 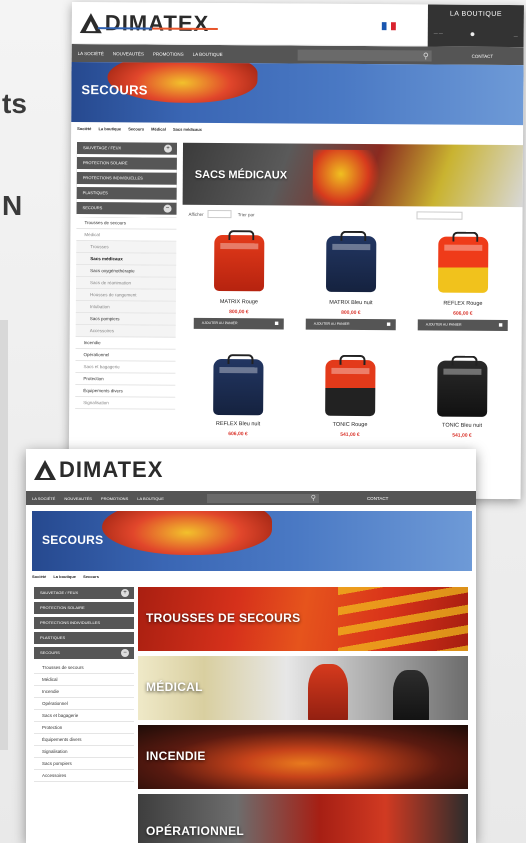 I want to click on product-name: TONIC Rouge, so click(x=350, y=425).